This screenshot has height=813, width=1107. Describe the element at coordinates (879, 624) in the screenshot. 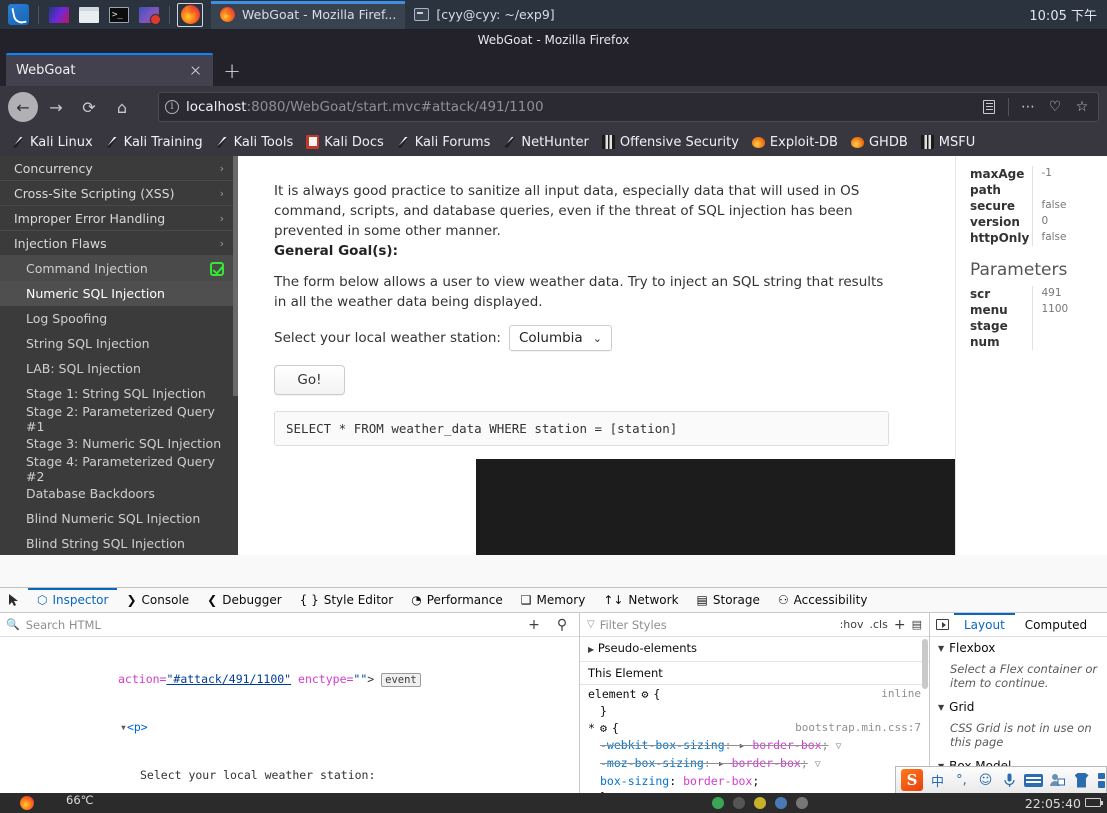

I see `classes-button: .cls` at that location.